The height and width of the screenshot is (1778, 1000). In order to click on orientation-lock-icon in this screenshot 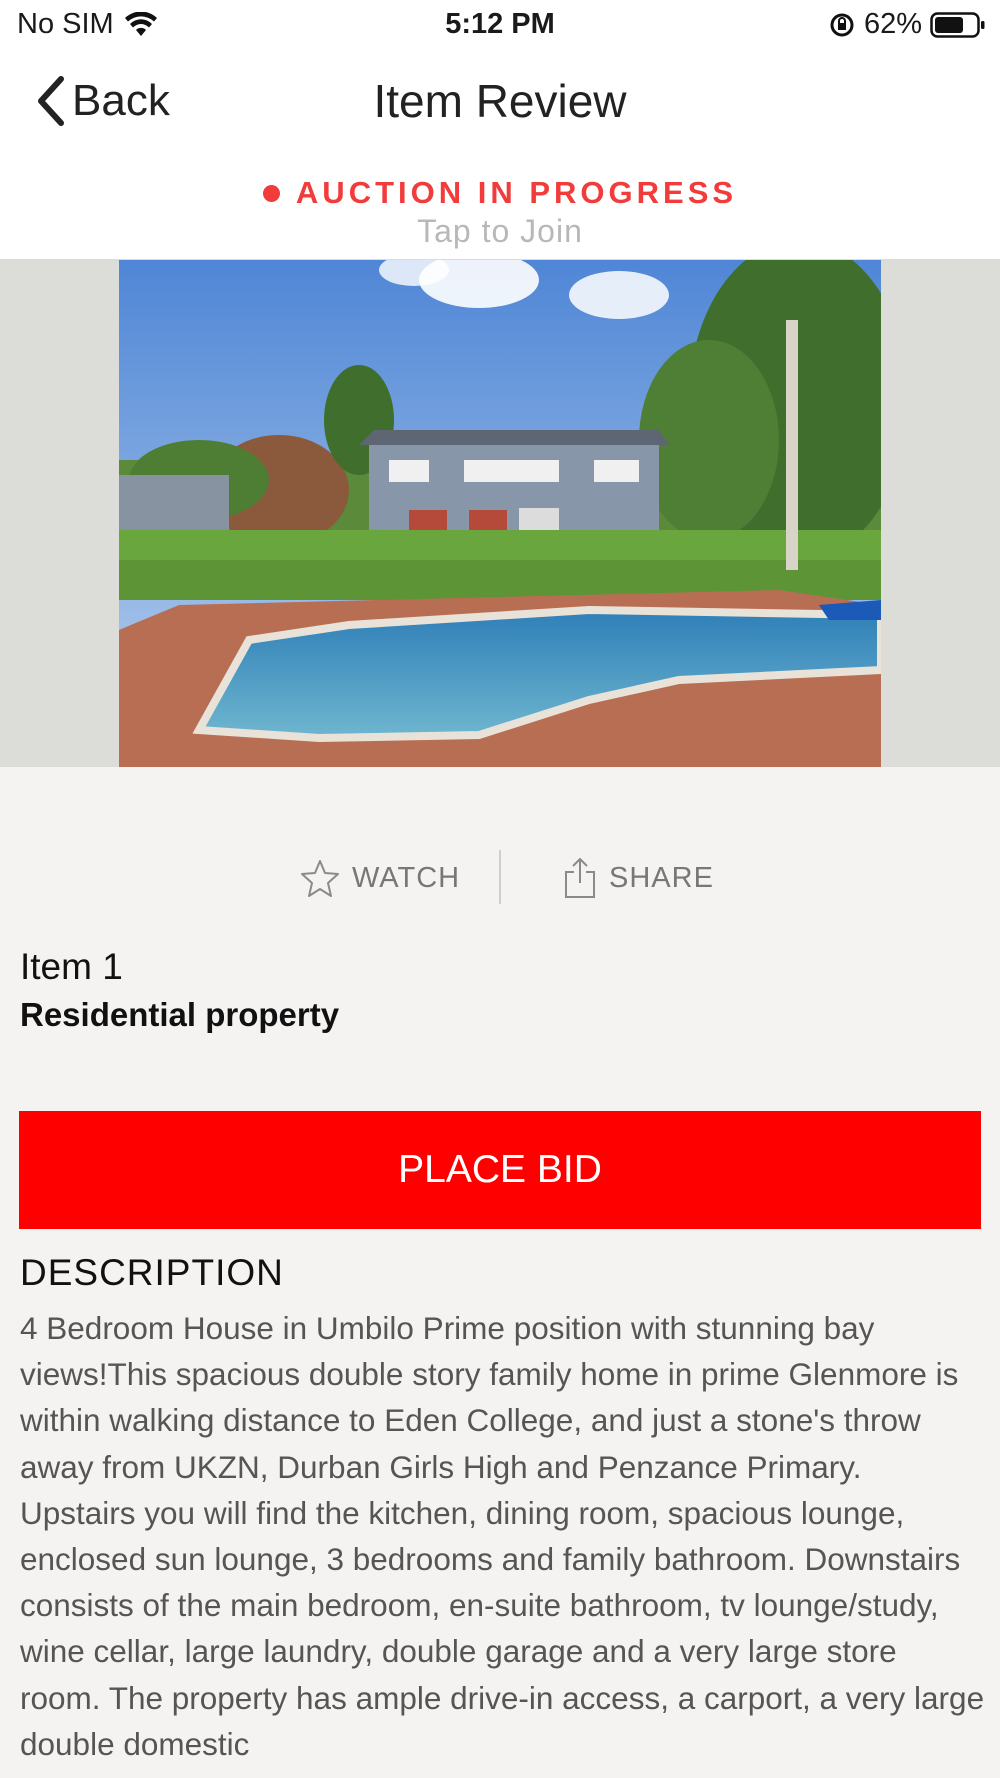, I will do `click(842, 24)`.